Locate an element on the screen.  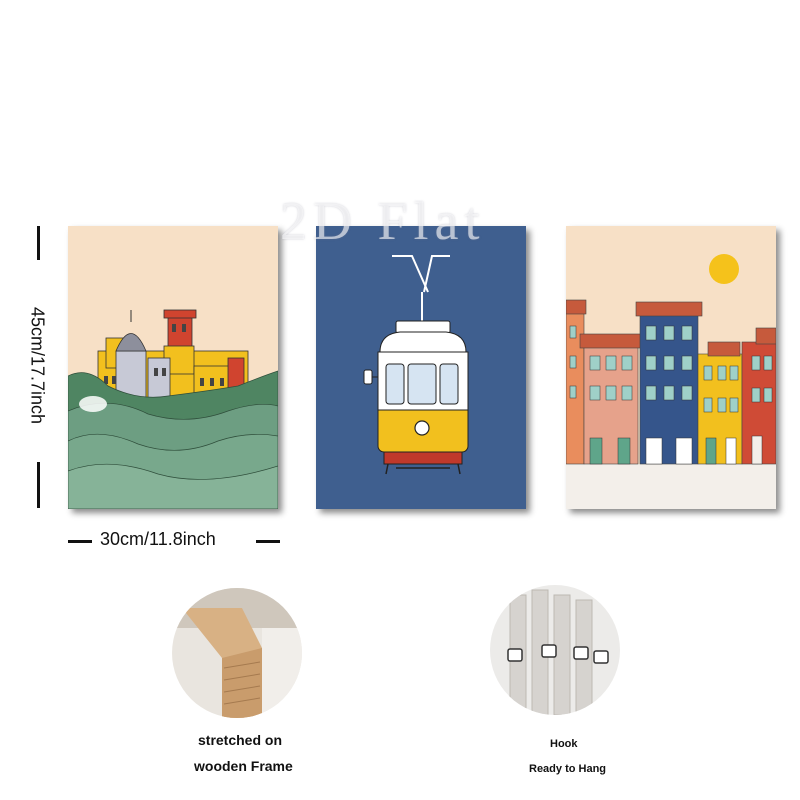
houses-illustration is located at coordinates (671, 367).